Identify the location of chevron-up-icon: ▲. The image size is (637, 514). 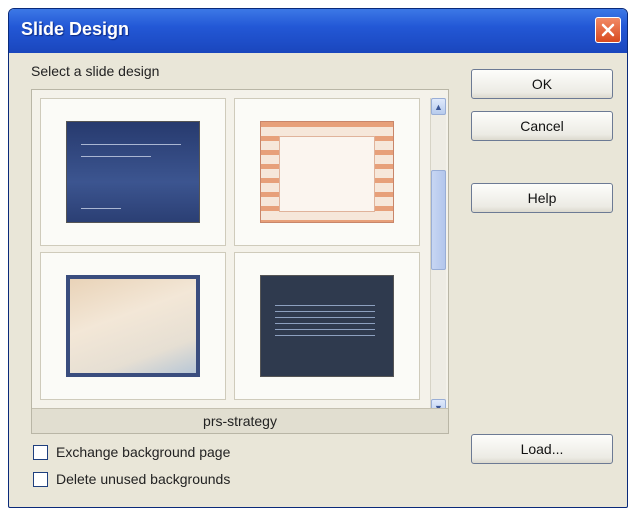
(438, 106).